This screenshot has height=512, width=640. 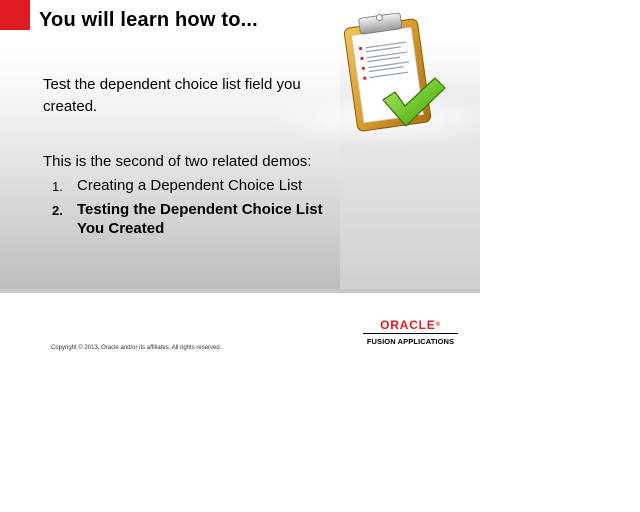 What do you see at coordinates (15, 15) in the screenshot?
I see `title-accent-bar` at bounding box center [15, 15].